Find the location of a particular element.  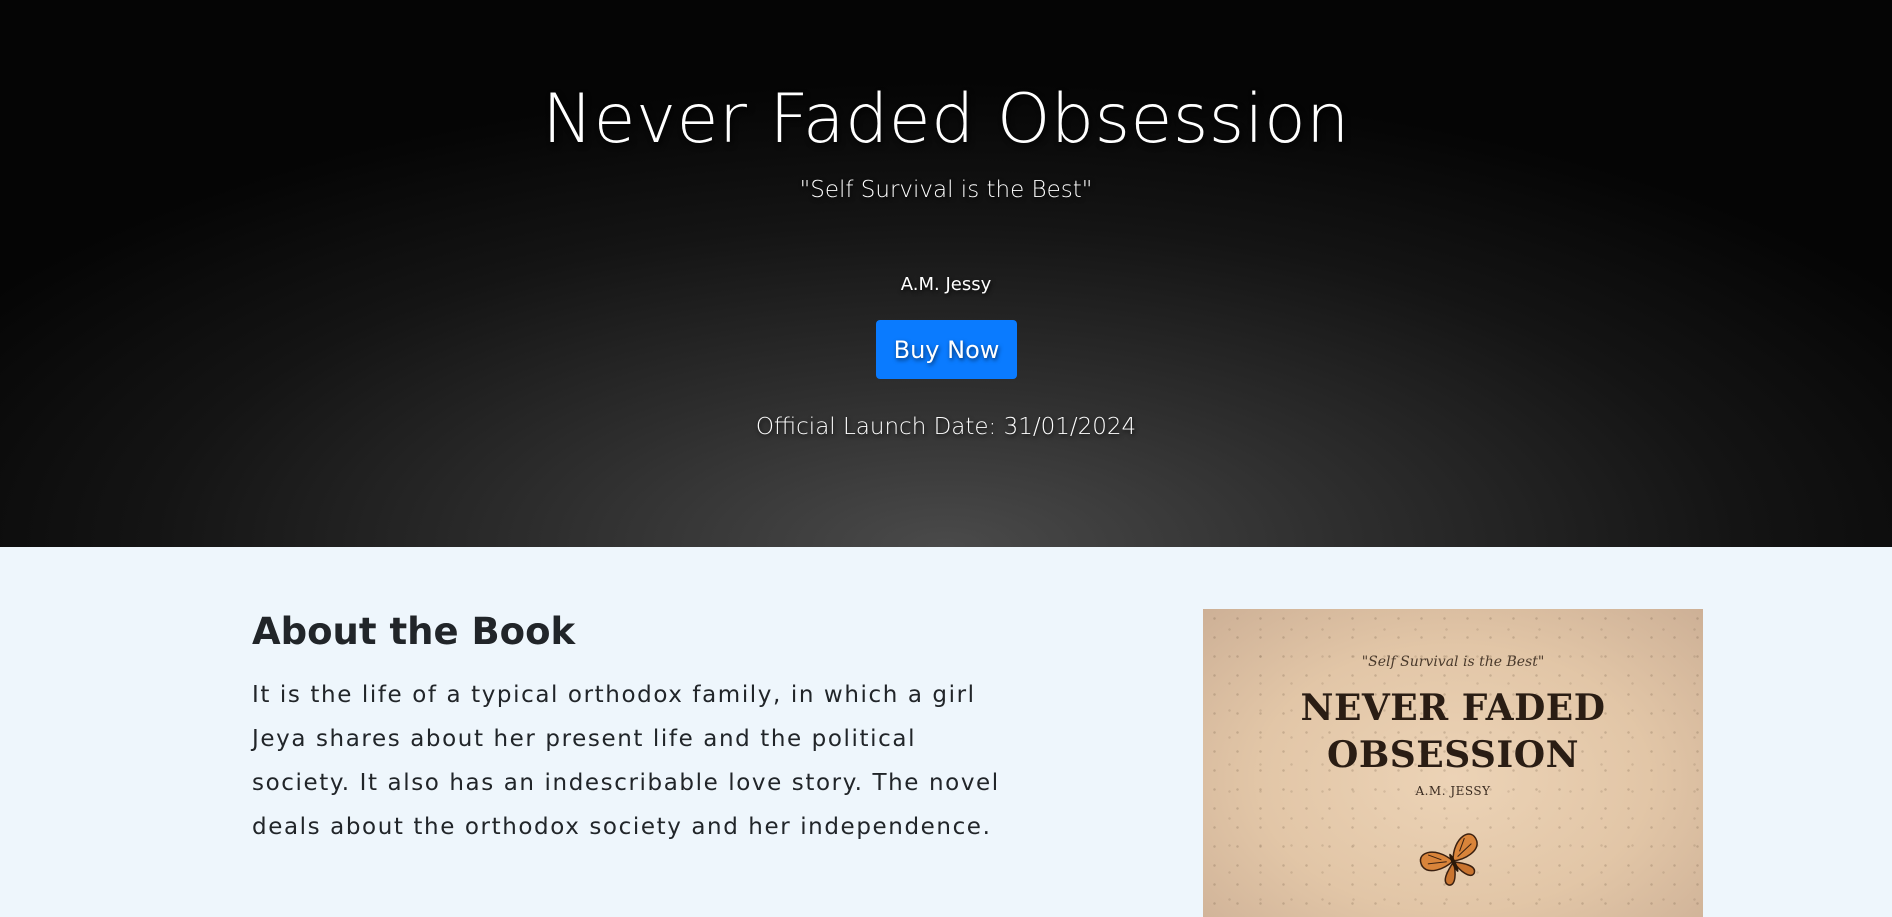

butterfly-icon is located at coordinates (1448, 859).